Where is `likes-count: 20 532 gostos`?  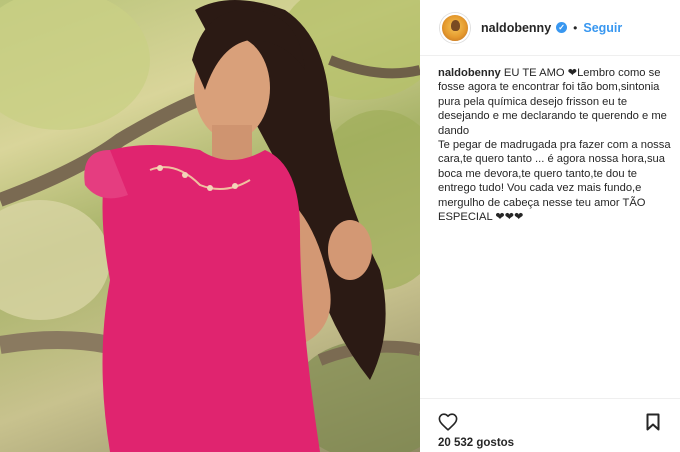 likes-count: 20 532 gostos is located at coordinates (476, 443).